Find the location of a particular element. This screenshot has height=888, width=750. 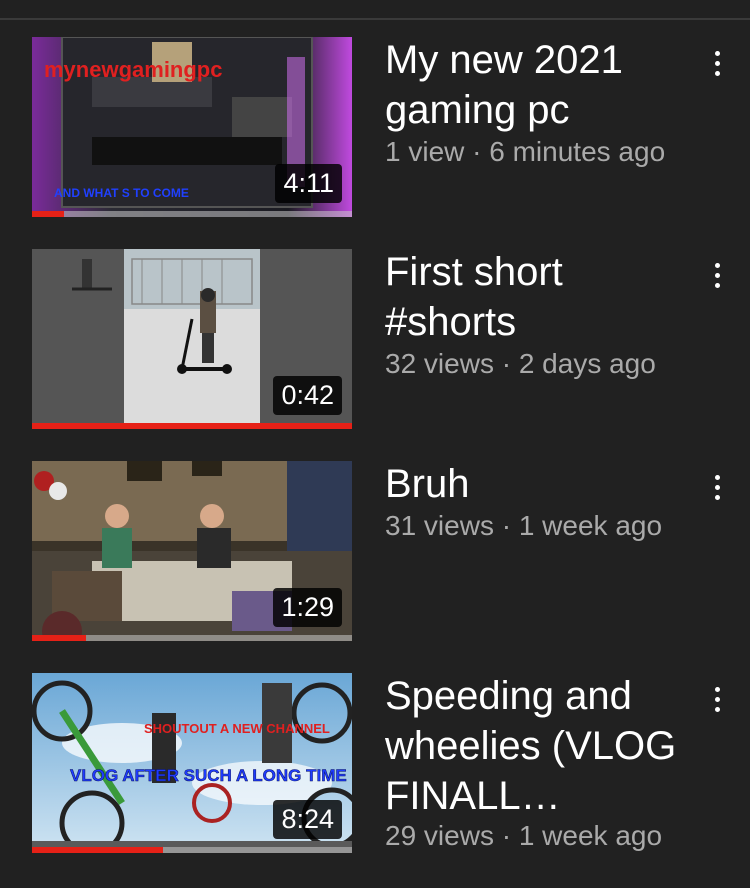

thumbnail-caption-bottom: AND WHAT S TO COME is located at coordinates (121, 193).